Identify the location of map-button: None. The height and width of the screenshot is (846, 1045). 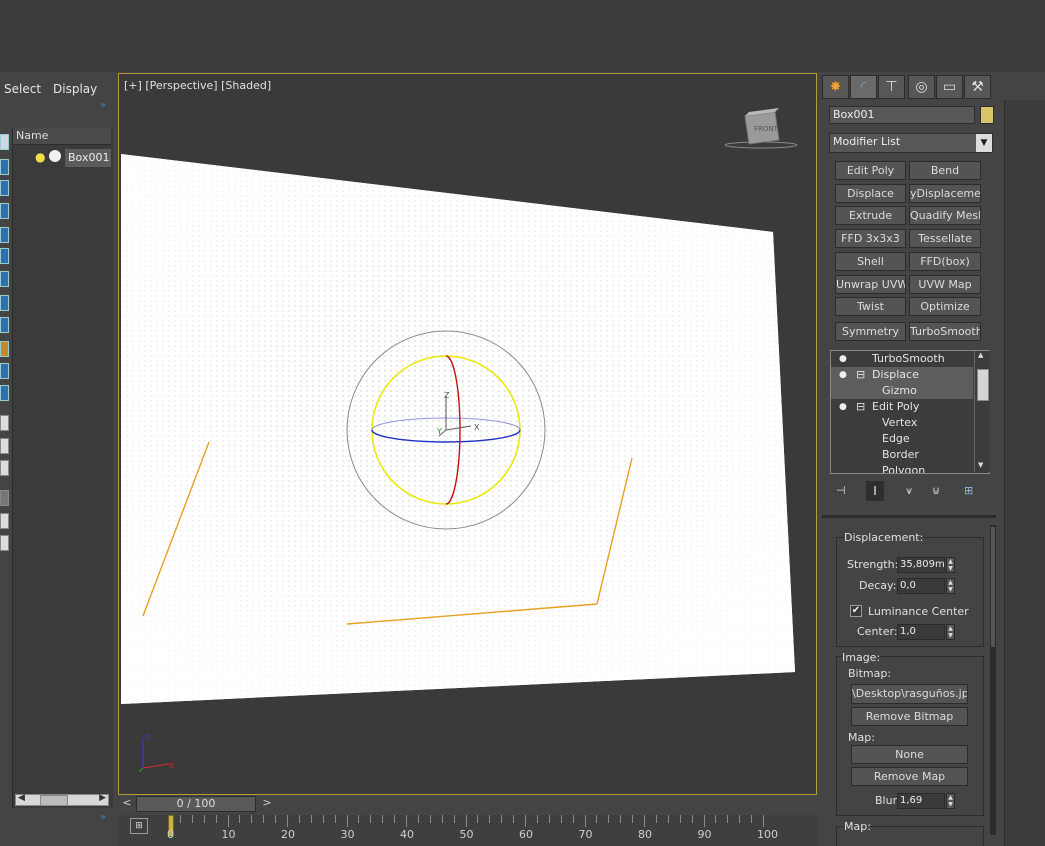
(909, 754).